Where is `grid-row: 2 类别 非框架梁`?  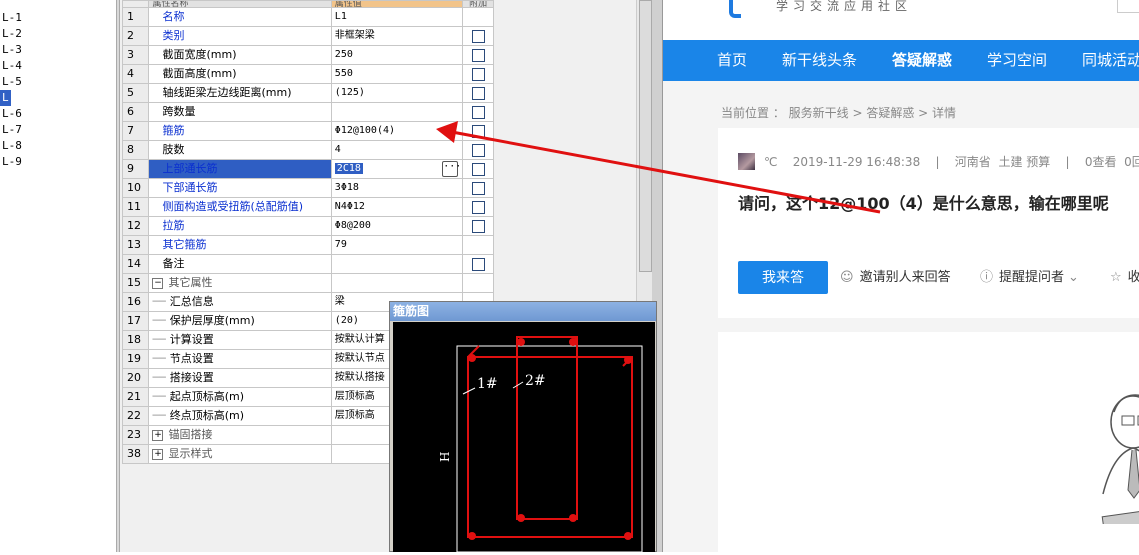
grid-row: 2 类别 非框架梁 is located at coordinates (307, 36).